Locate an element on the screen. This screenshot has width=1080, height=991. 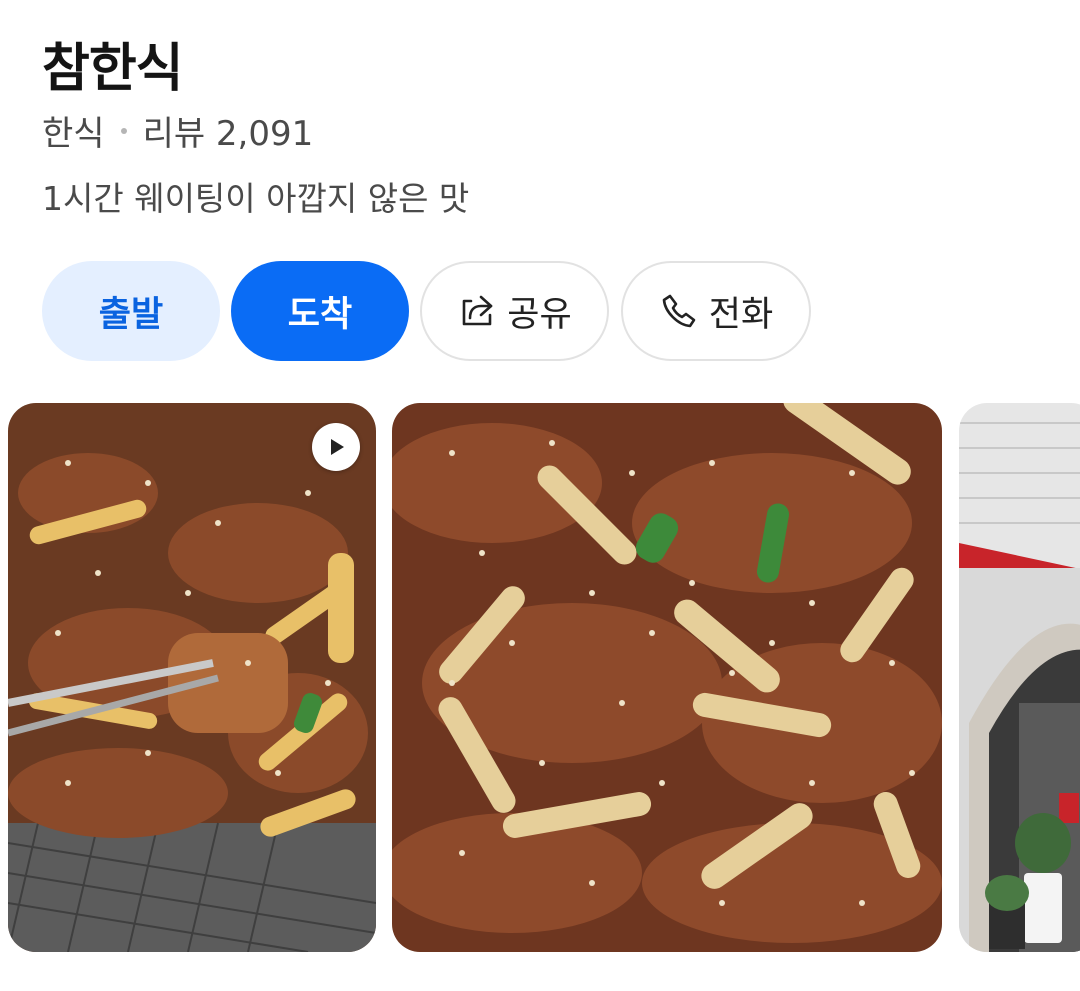
depart-button: 출발 is located at coordinates (131, 311).